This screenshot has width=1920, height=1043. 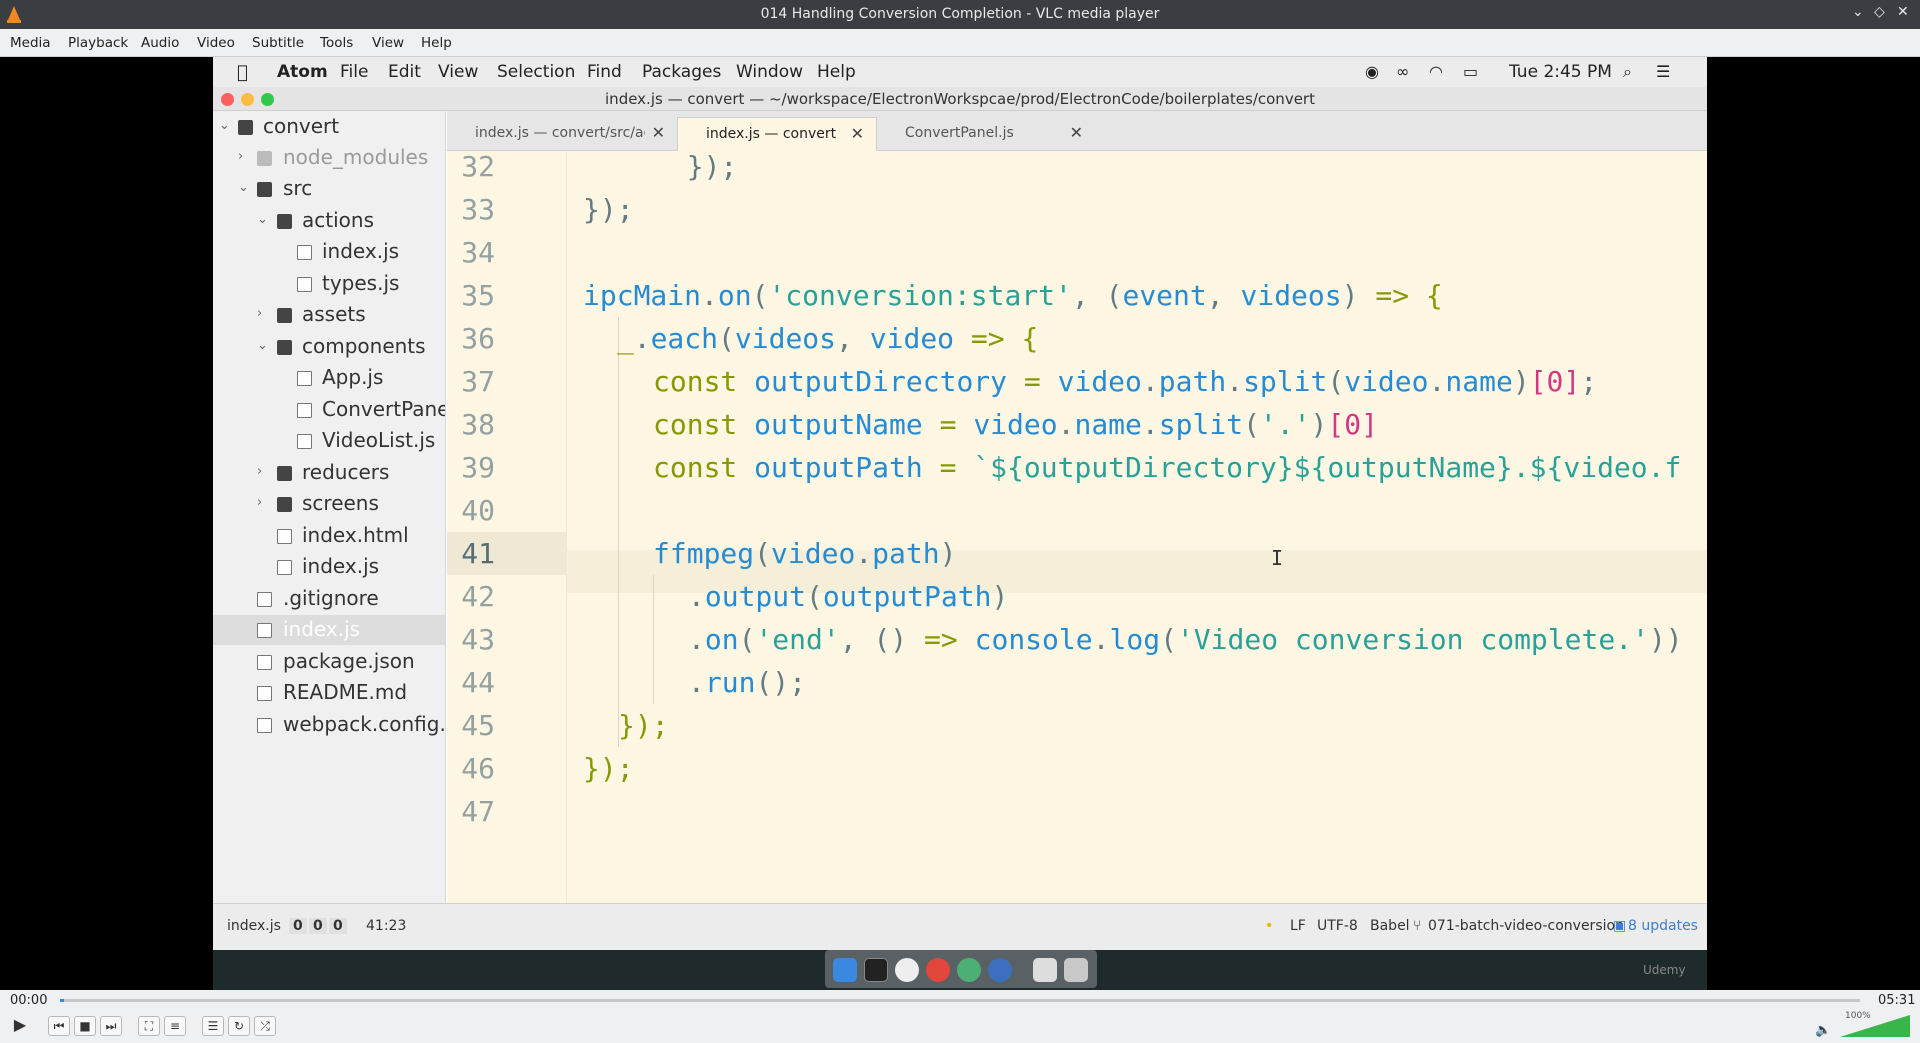 What do you see at coordinates (682, 72) in the screenshot?
I see `mac-menu-packages: Packages` at bounding box center [682, 72].